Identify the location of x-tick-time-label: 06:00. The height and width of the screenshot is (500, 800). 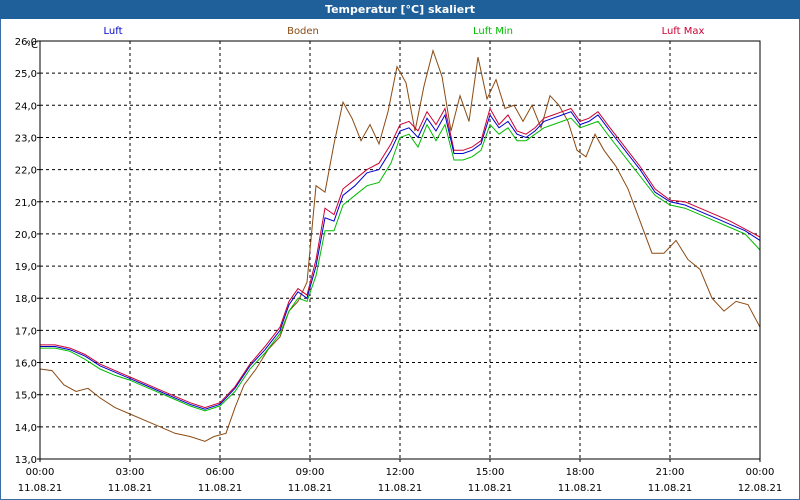
(220, 472).